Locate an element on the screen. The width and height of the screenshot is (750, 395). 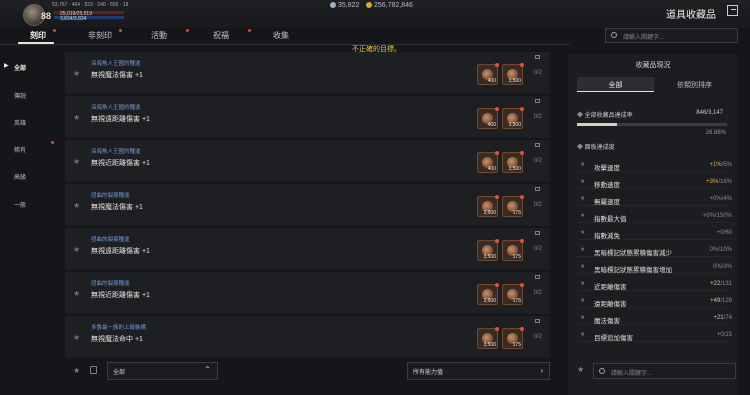
tab-divider is located at coordinates (285, 44).